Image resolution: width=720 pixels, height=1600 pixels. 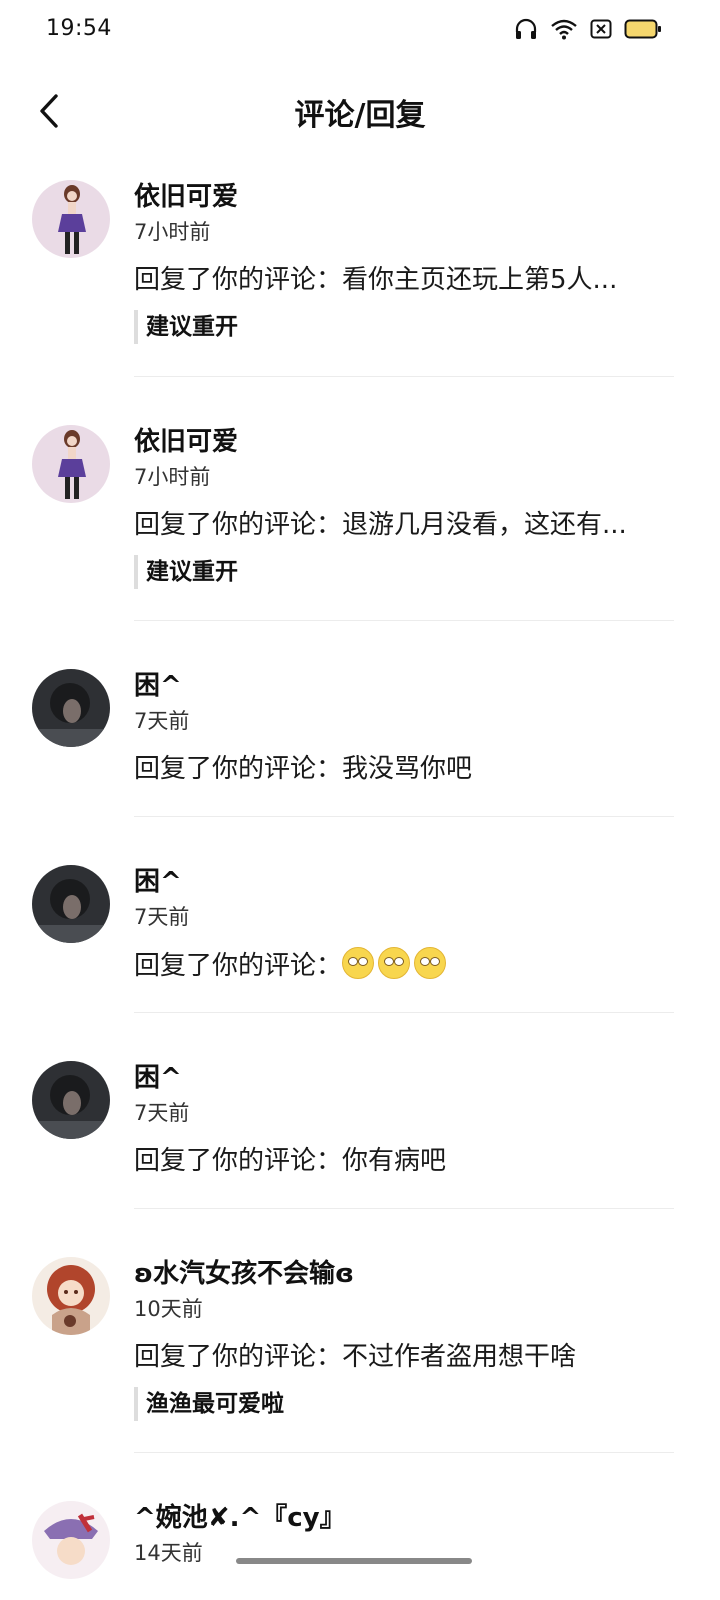 I want to click on status-bar: 19:54, so click(x=360, y=32).